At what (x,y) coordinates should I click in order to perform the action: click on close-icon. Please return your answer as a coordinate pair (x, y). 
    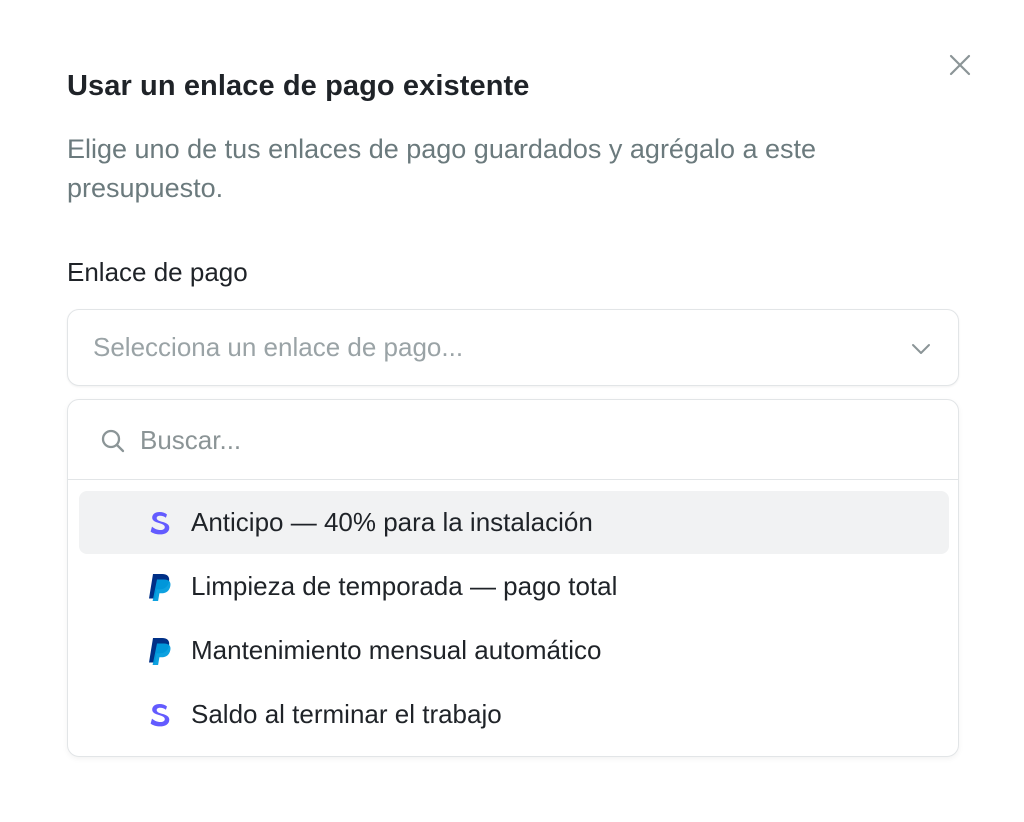
    Looking at the image, I should click on (960, 65).